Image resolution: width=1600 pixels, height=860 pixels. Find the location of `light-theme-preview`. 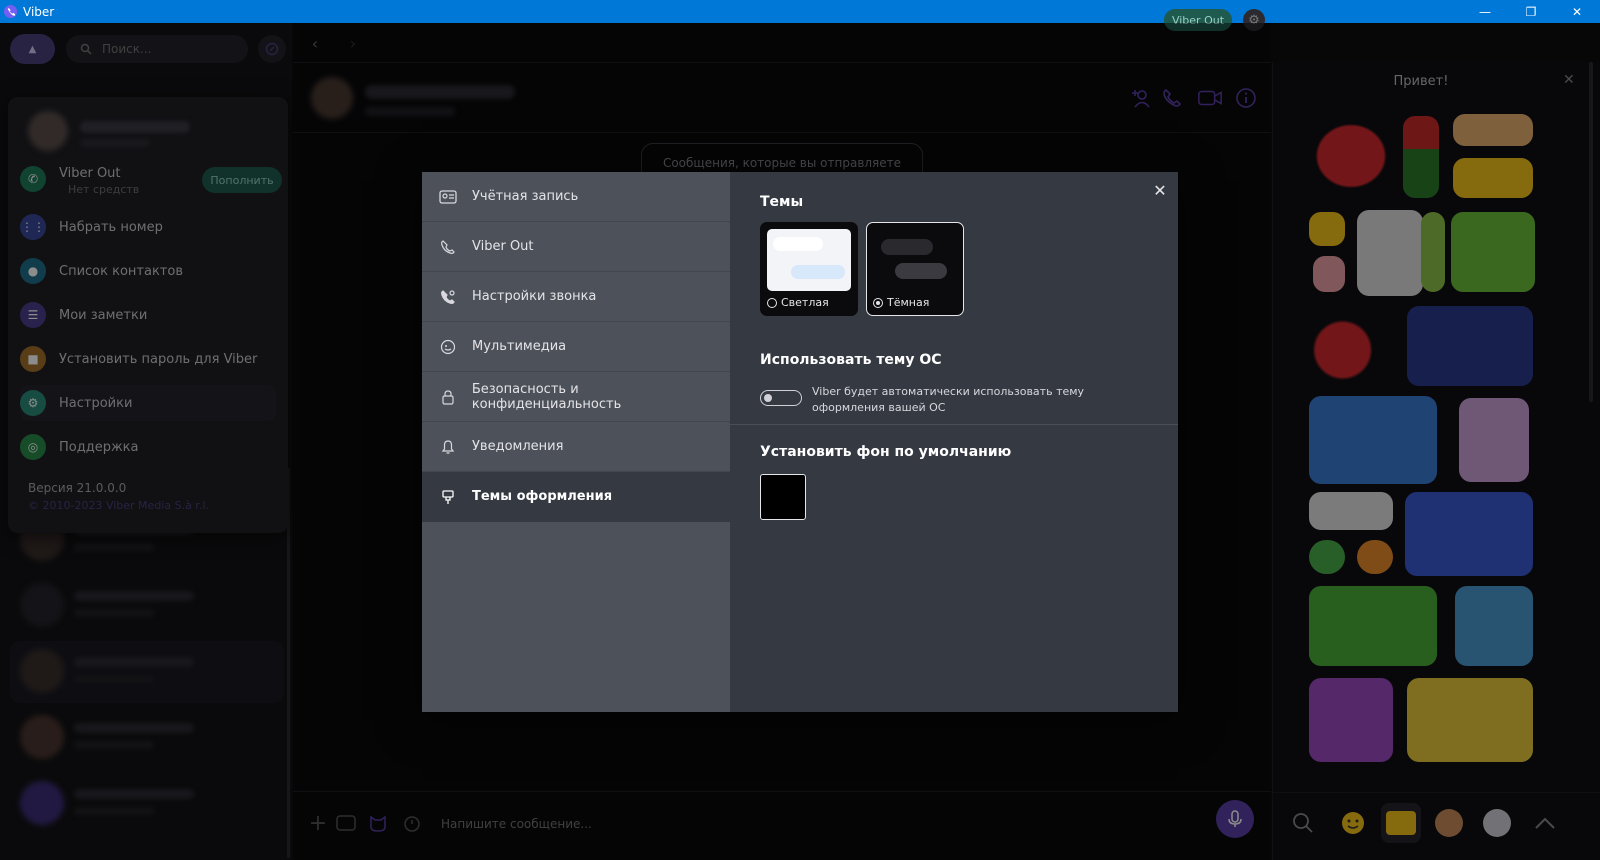

light-theme-preview is located at coordinates (809, 260).